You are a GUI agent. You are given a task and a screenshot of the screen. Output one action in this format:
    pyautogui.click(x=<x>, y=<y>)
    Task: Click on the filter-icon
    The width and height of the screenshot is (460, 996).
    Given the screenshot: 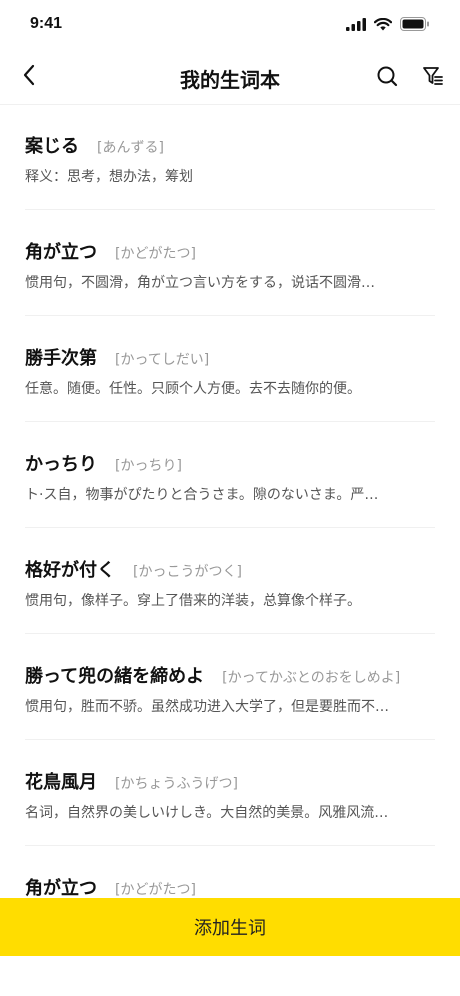 What is the action you would take?
    pyautogui.click(x=433, y=78)
    